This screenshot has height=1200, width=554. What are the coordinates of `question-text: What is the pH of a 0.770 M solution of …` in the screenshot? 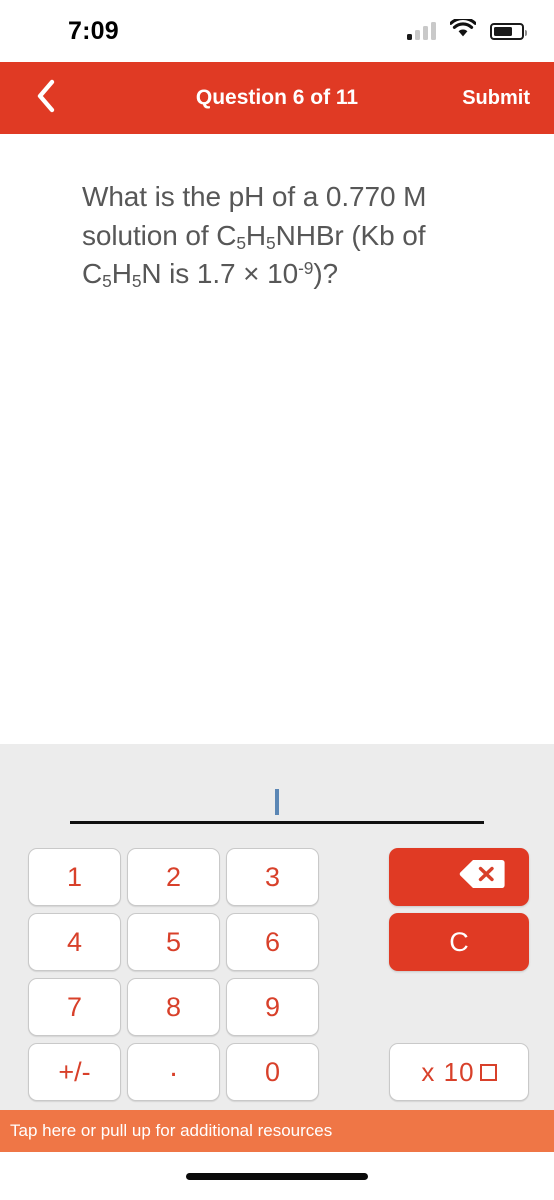 It's located at (288, 236).